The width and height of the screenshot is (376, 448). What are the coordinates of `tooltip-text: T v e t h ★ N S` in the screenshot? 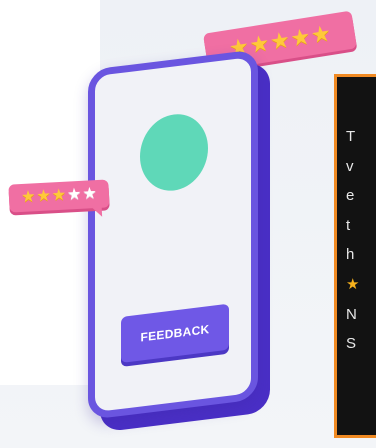 It's located at (352, 240).